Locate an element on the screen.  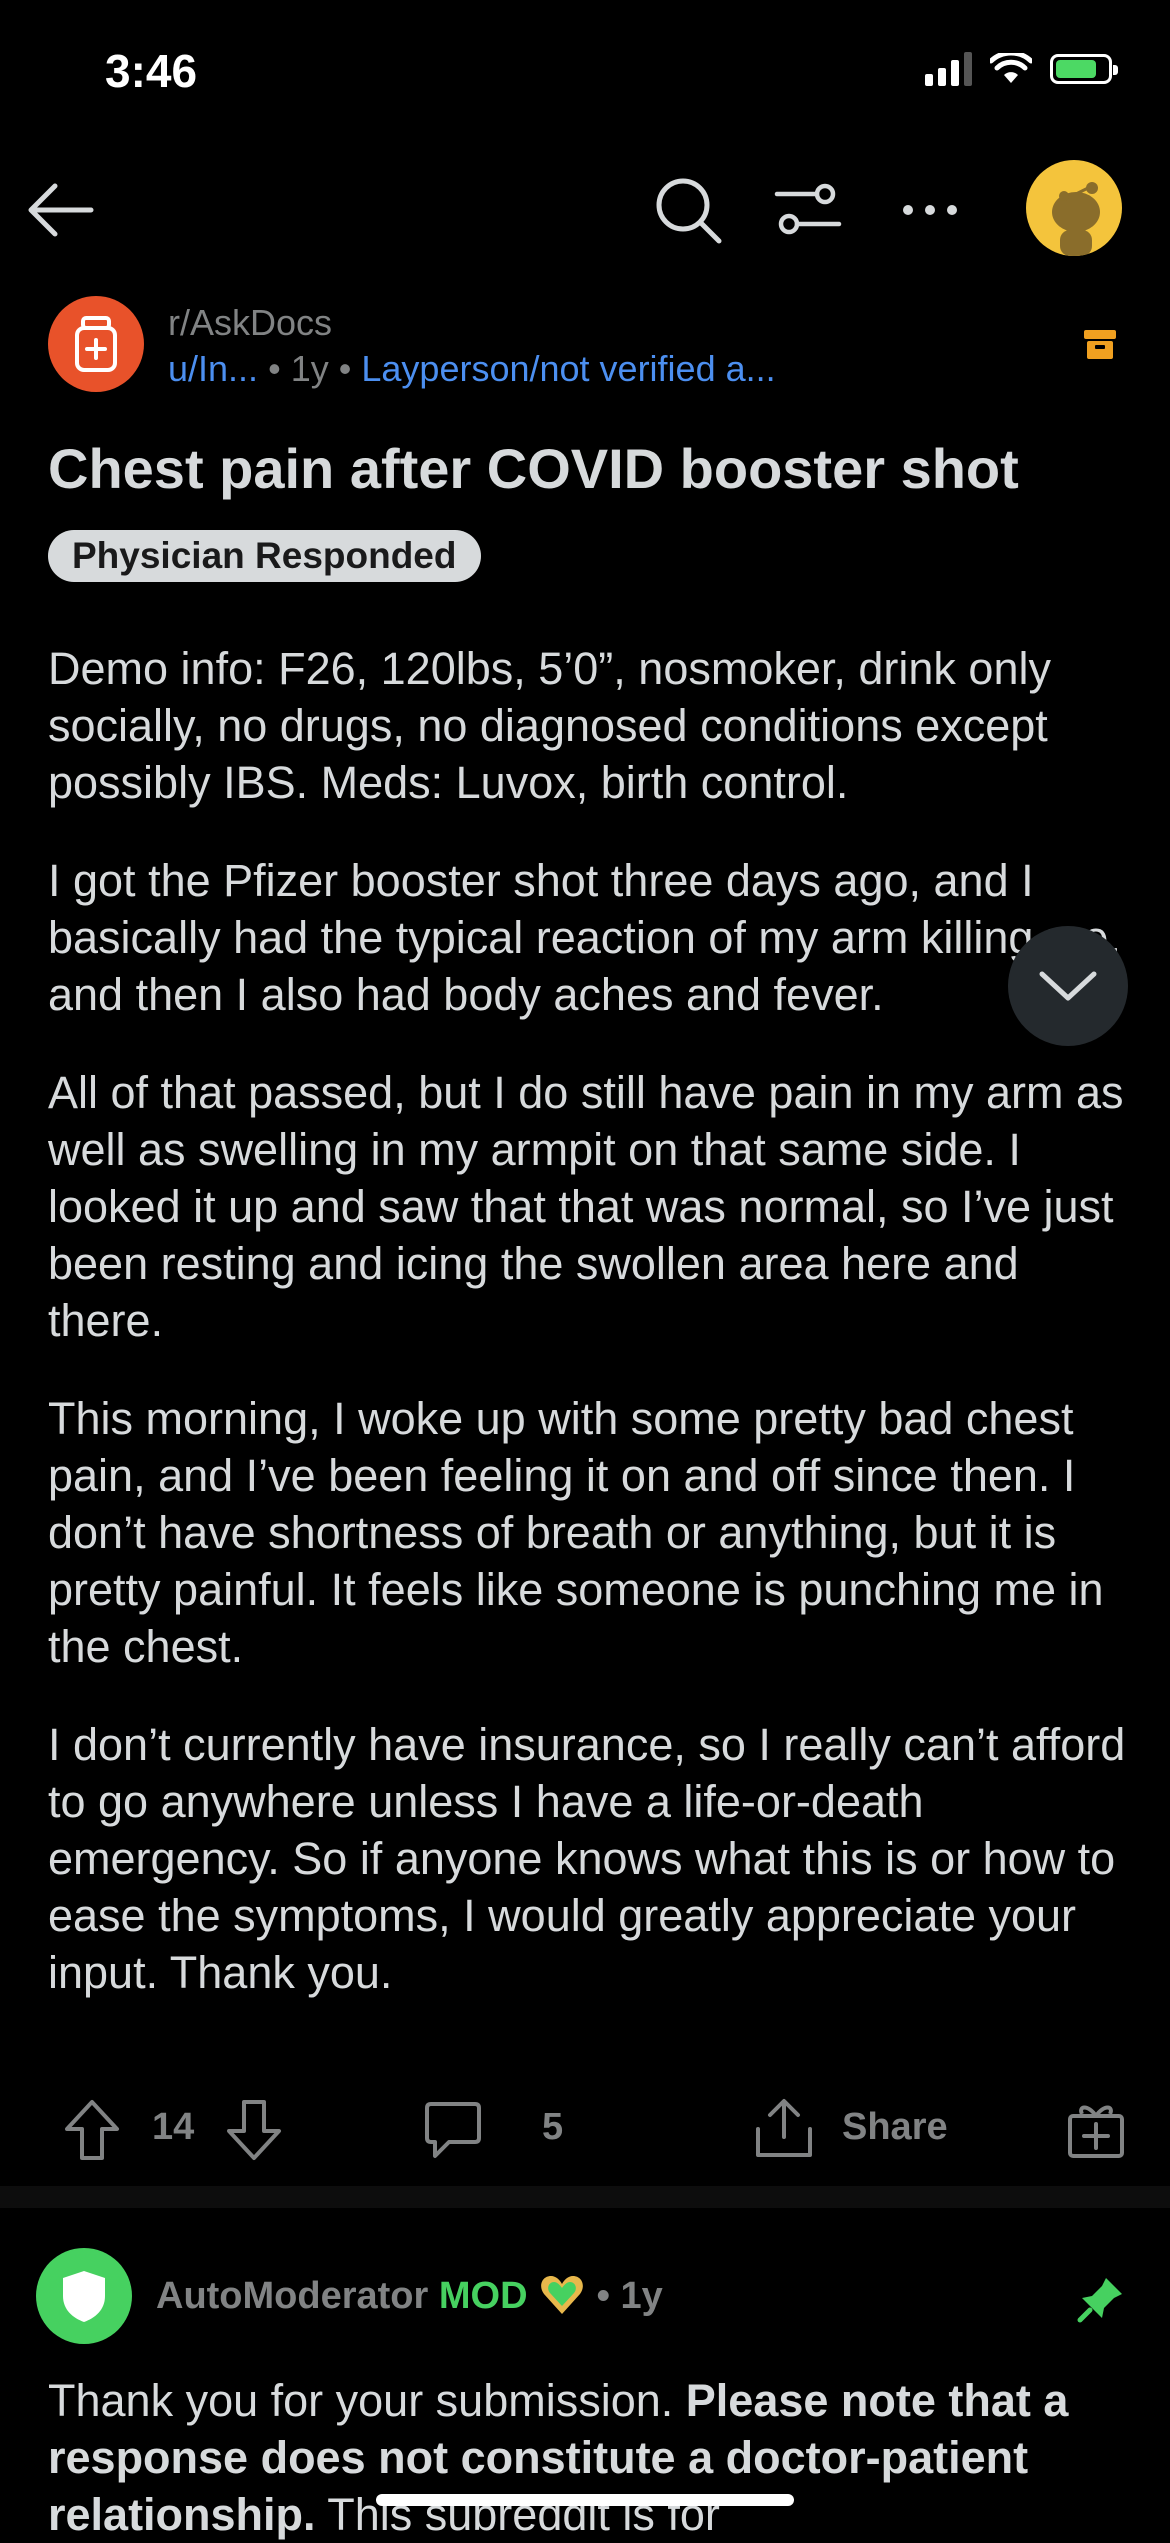
comment-age: 1y is located at coordinates (641, 2296).